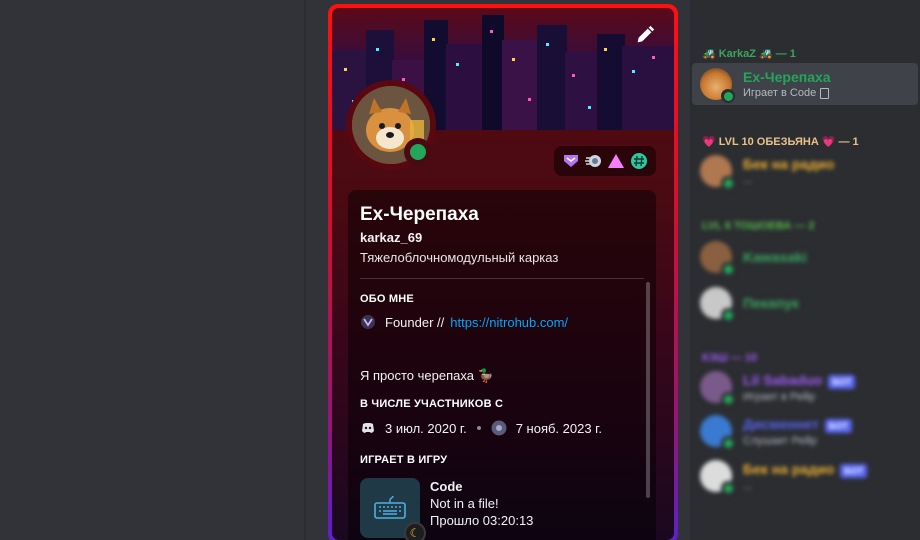  I want to click on member-since-row: 3 июл. 2020 г. 7 нояб. 2023 г., so click(502, 428).